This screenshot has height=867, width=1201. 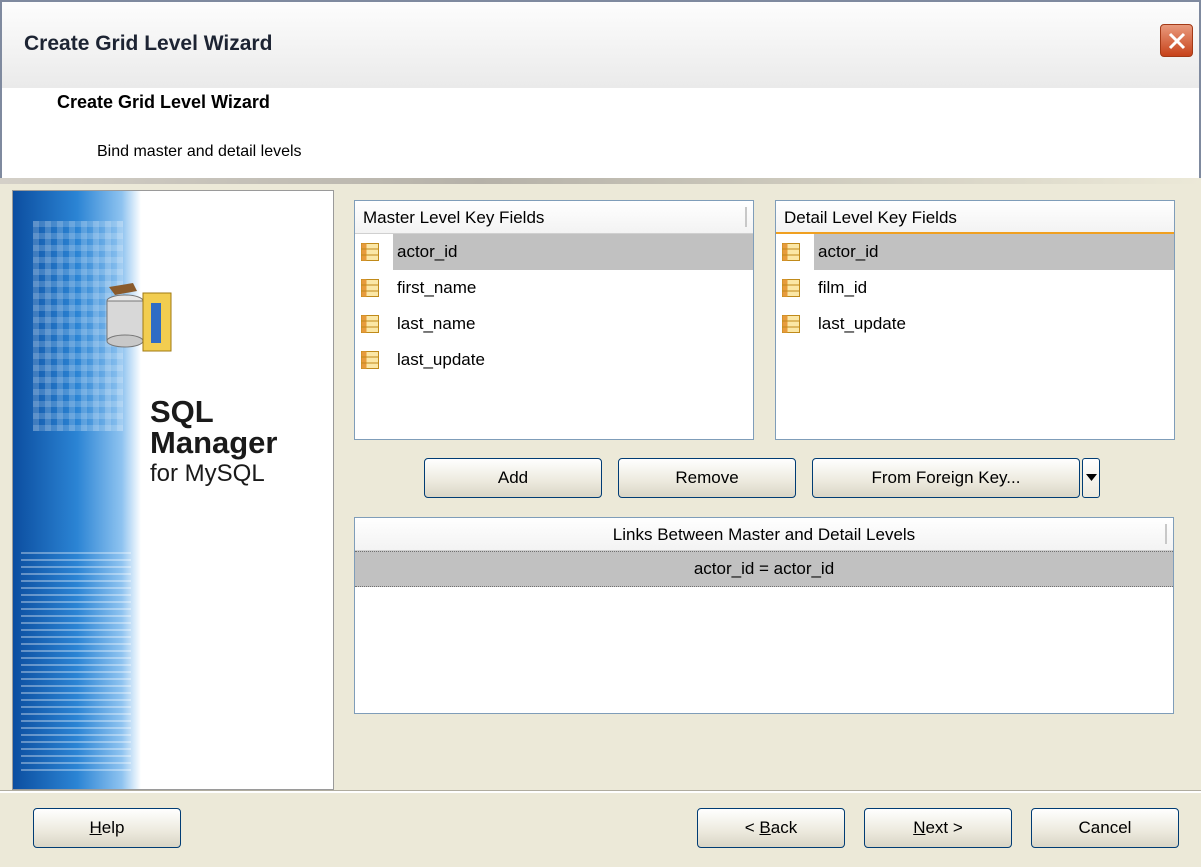 What do you see at coordinates (765, 827) in the screenshot?
I see `back-button-mnemonic: B` at bounding box center [765, 827].